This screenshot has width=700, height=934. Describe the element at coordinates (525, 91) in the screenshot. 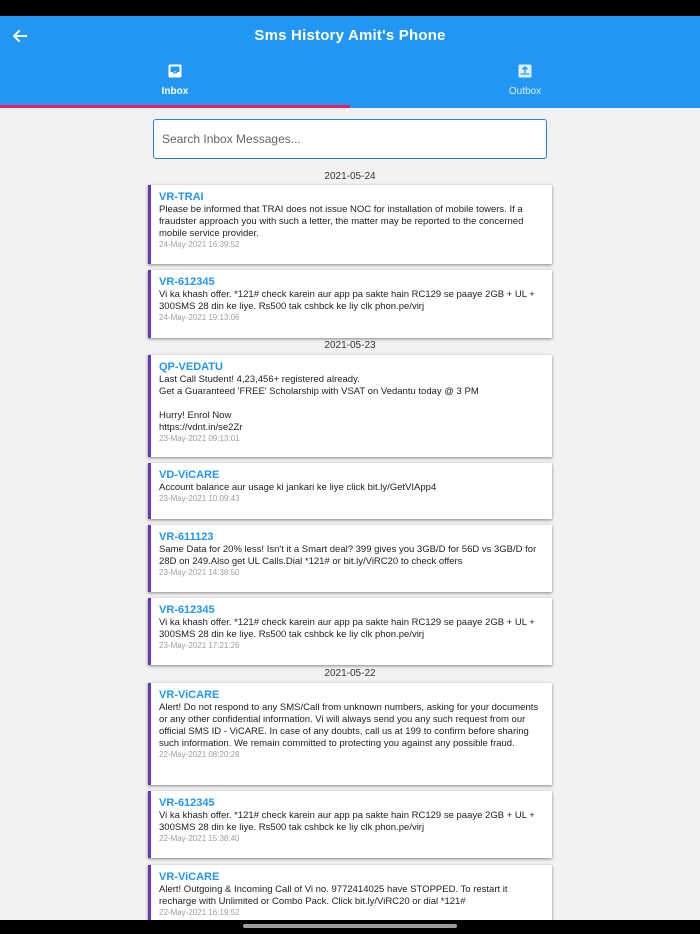

I see `tab-outbox-label: Outbox` at that location.